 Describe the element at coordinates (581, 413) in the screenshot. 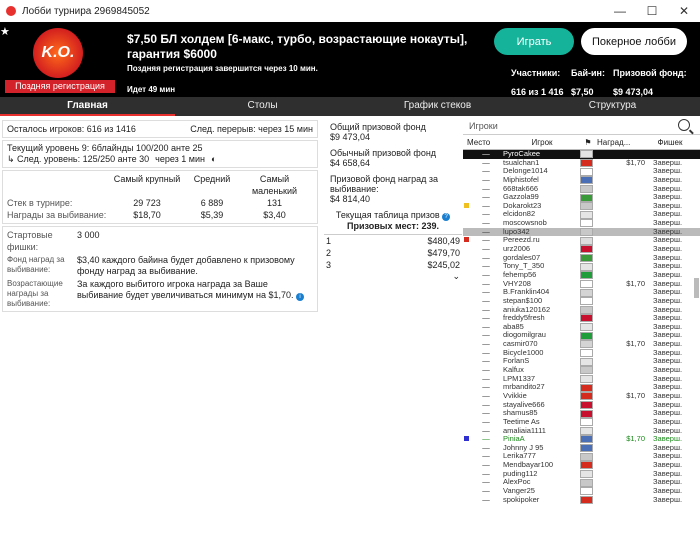

I see `player-row: — shamus85 Заверш.` at that location.